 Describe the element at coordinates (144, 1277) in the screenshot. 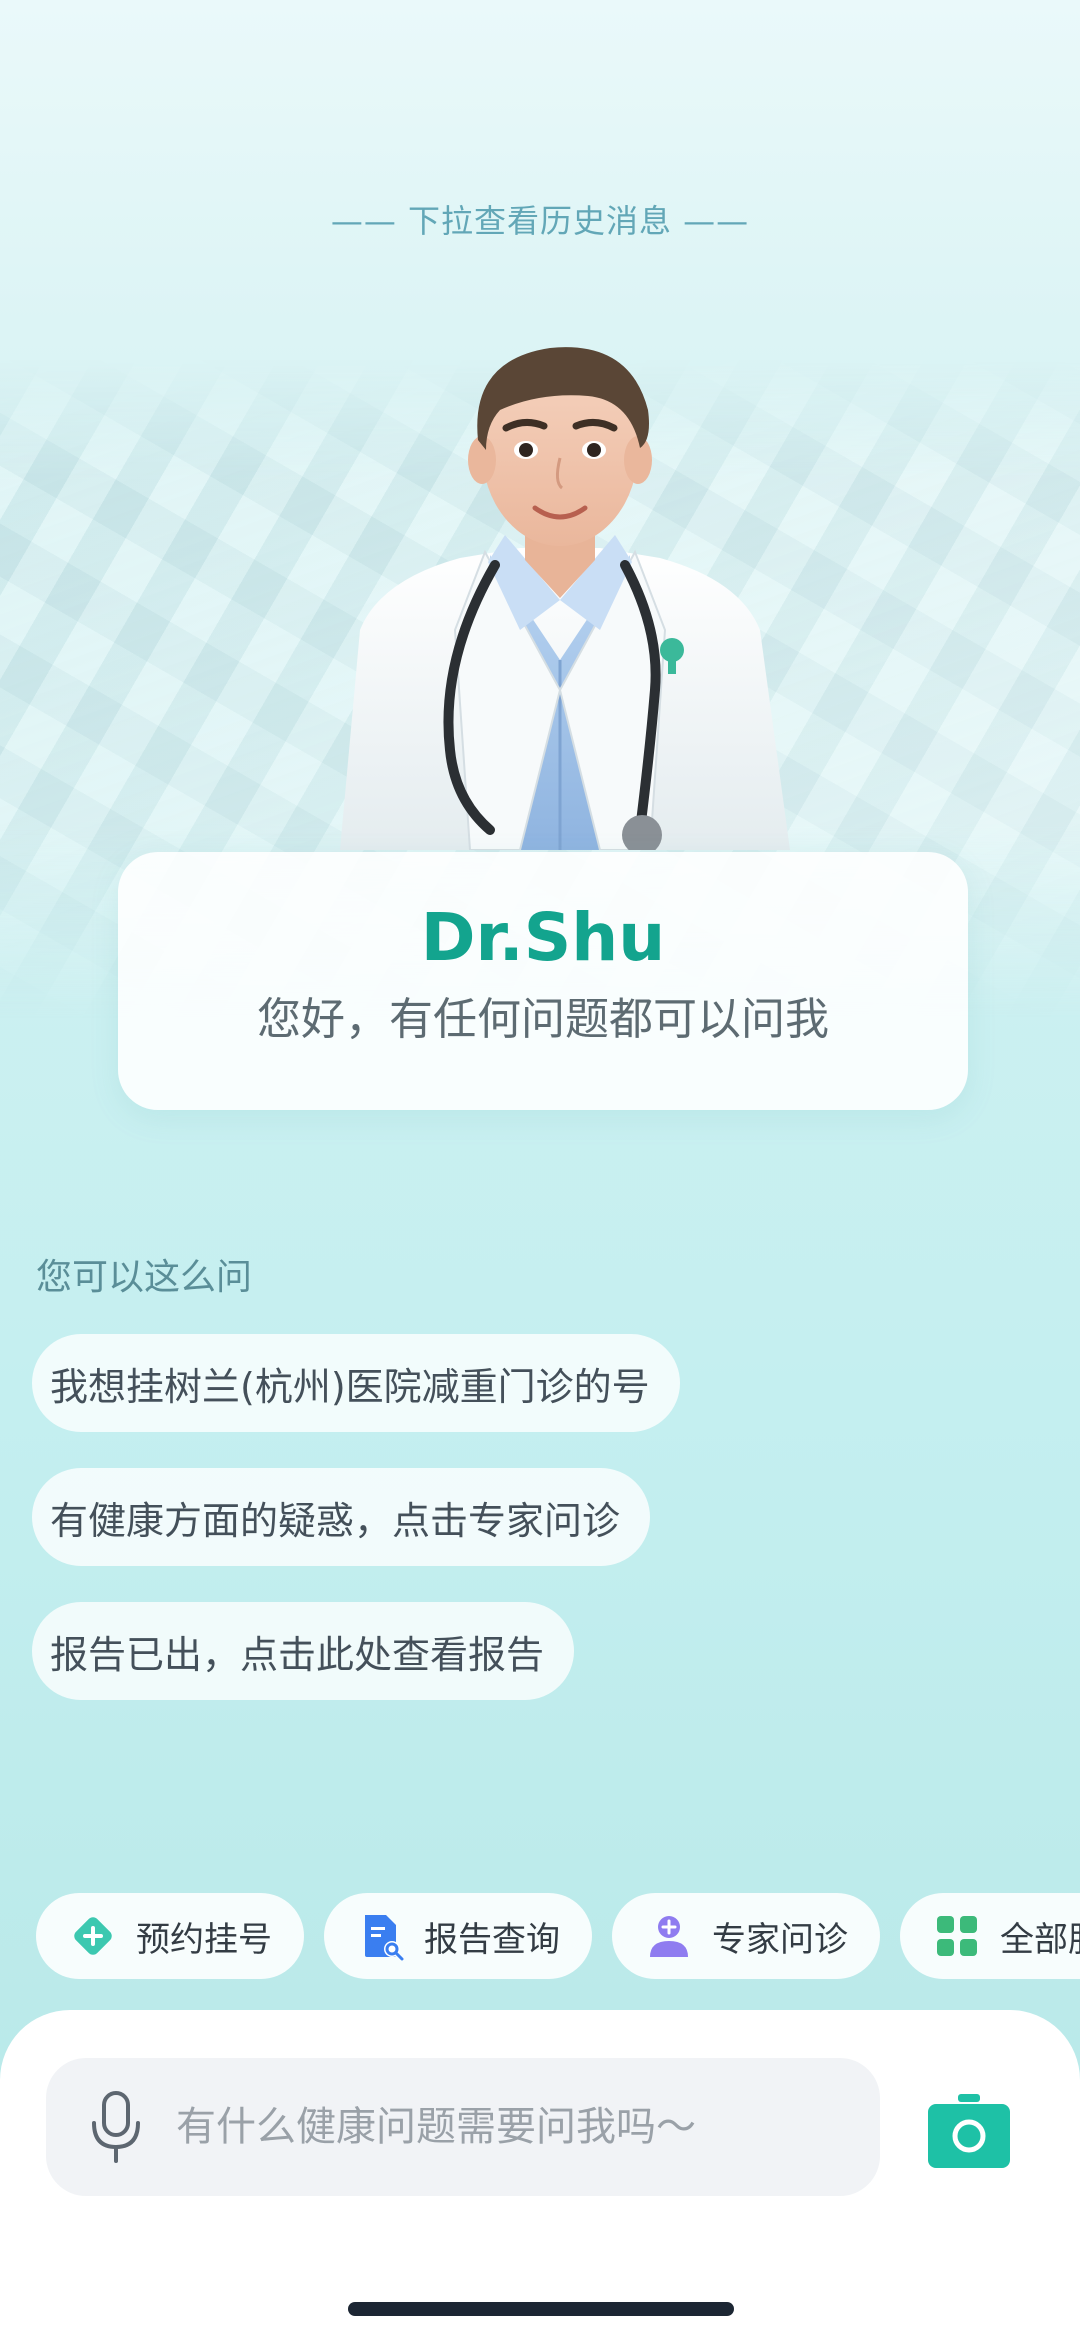

I see `suggestions-title: 您可以这么问` at that location.